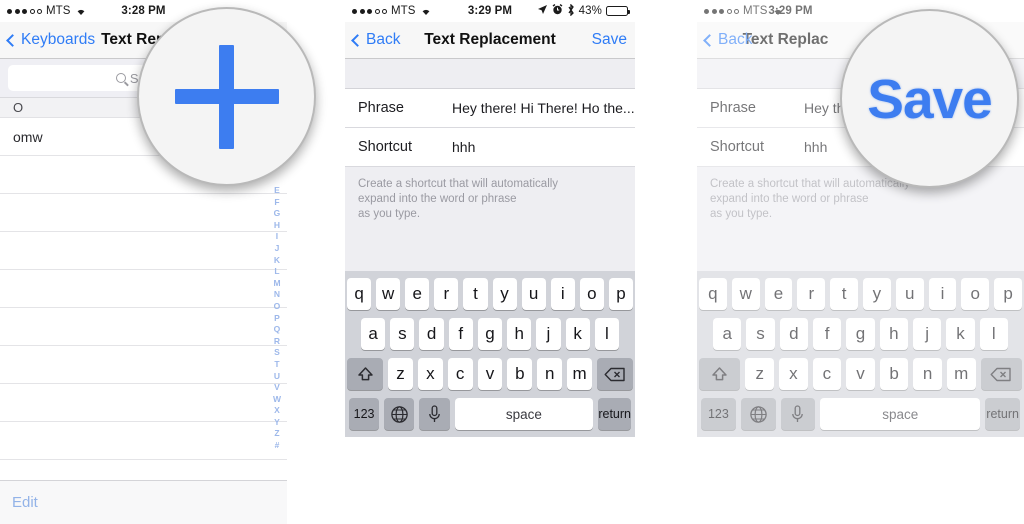 Image resolution: width=1024 pixels, height=524 pixels. Describe the element at coordinates (277, 411) in the screenshot. I see `index-letter: X` at that location.